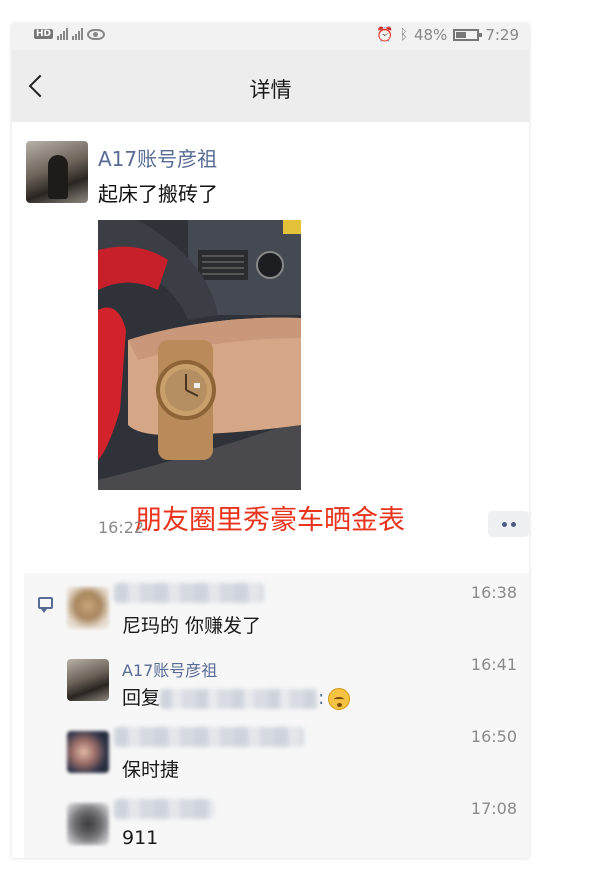  Describe the element at coordinates (57, 172) in the screenshot. I see `post-author-avatar` at that location.